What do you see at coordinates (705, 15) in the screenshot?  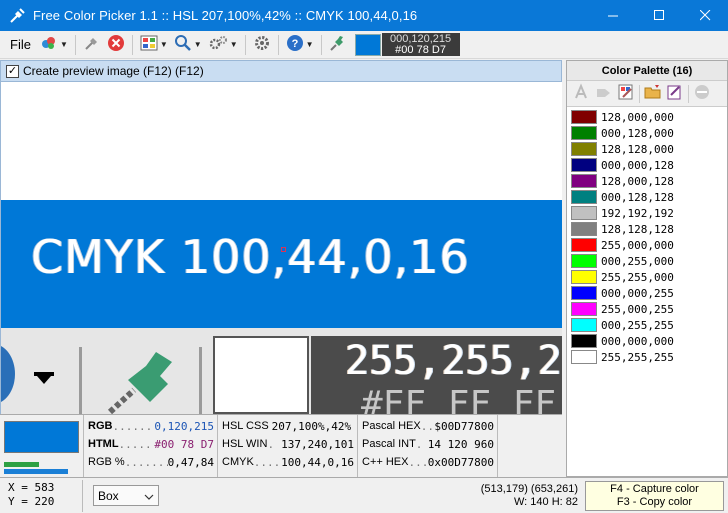 I see `close-button` at bounding box center [705, 15].